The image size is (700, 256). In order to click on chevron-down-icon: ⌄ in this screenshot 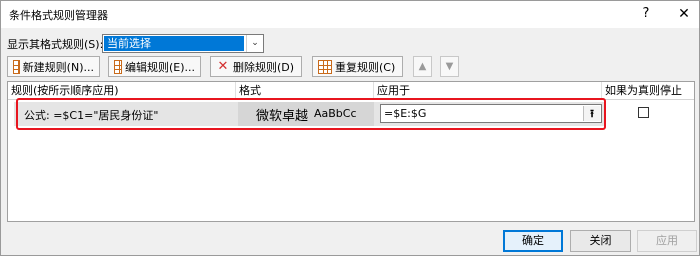, I will do `click(254, 43)`.